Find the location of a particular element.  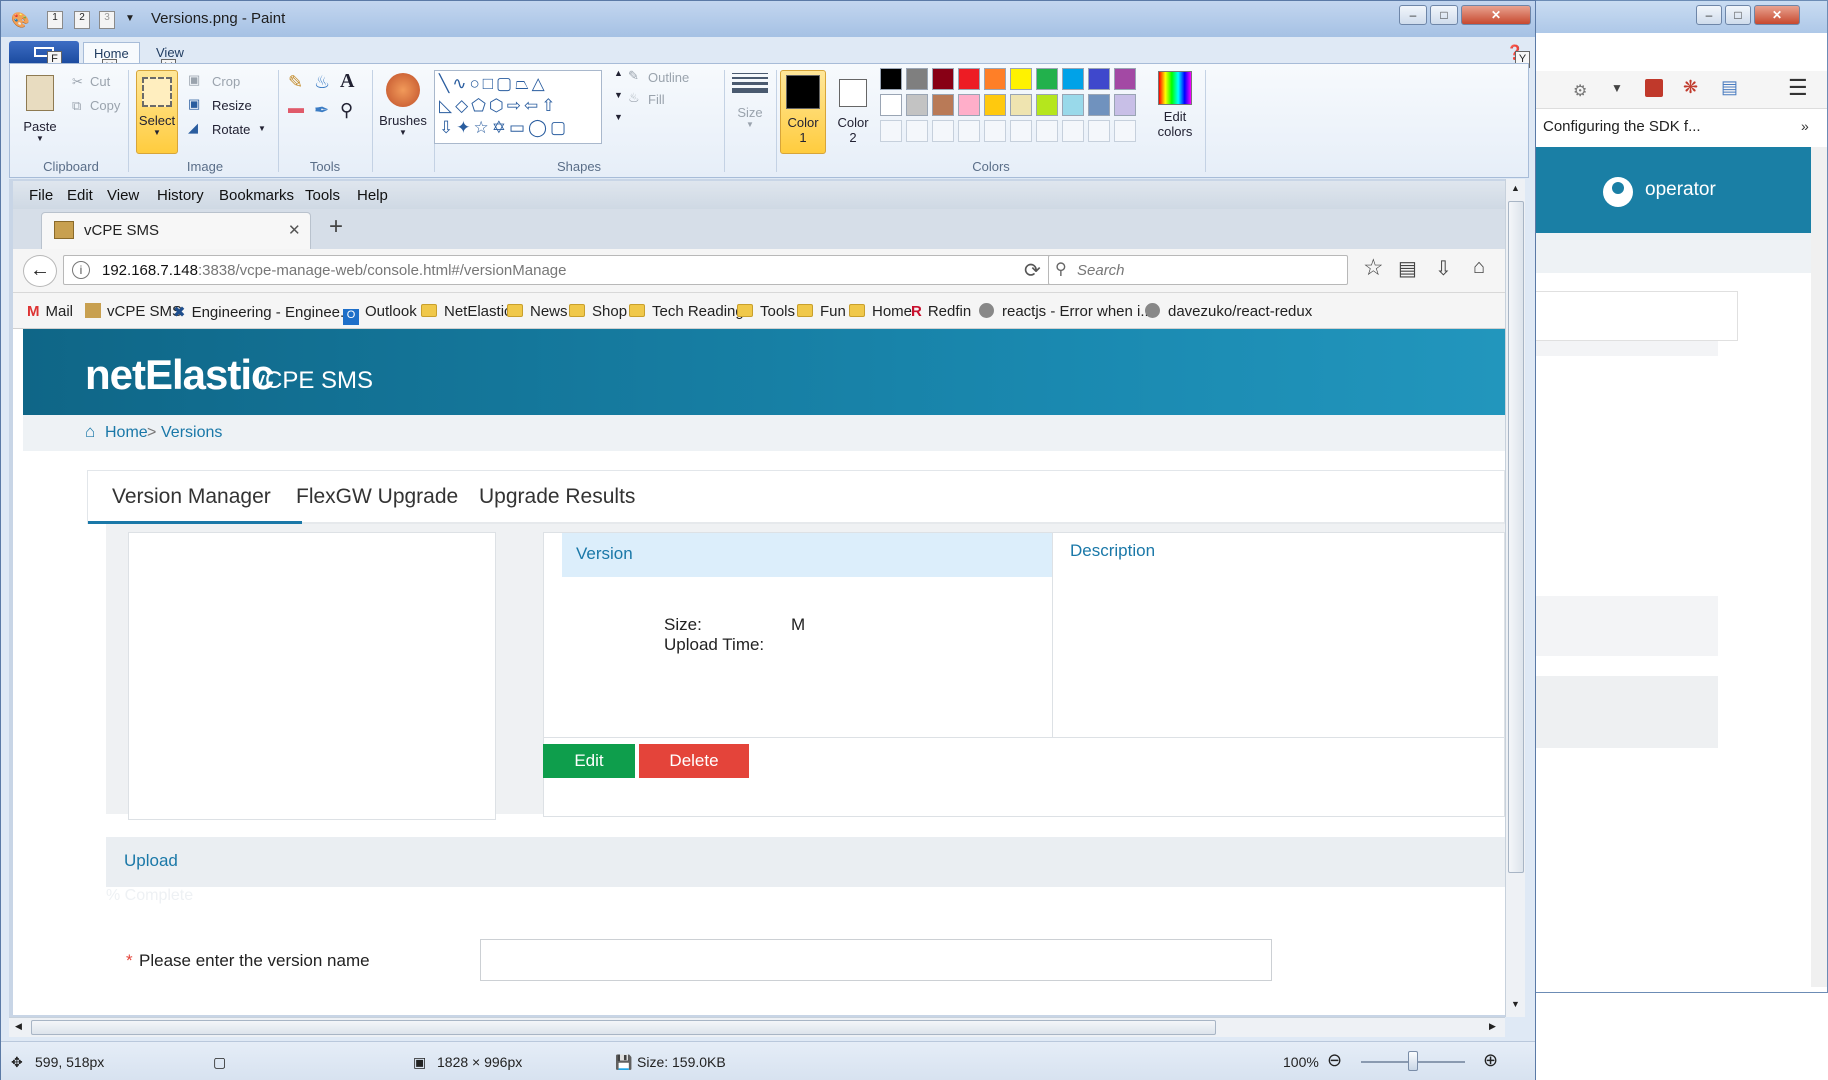

fill-bucket-icon: ♨ is located at coordinates (322, 82).